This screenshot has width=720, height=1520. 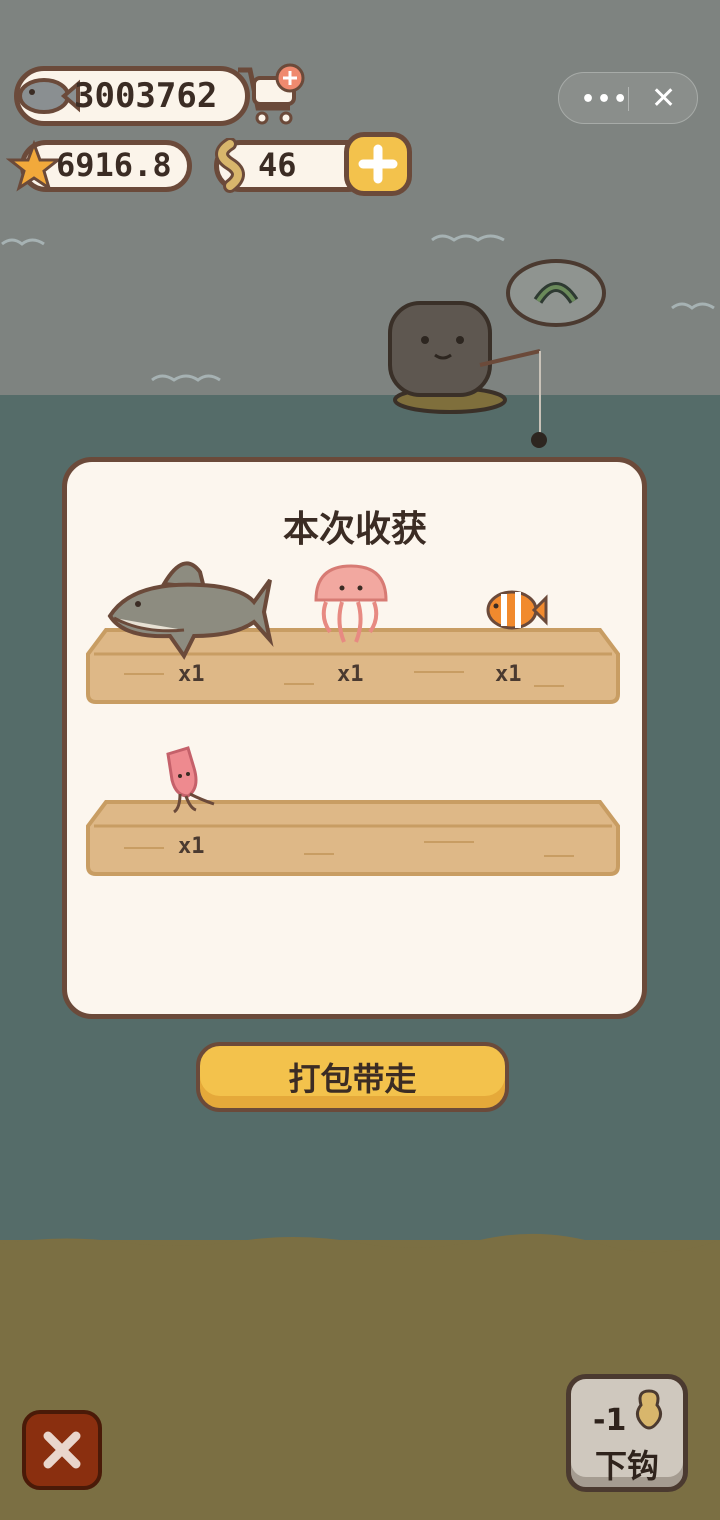 What do you see at coordinates (277, 165) in the screenshot?
I see `worm-value: 46` at bounding box center [277, 165].